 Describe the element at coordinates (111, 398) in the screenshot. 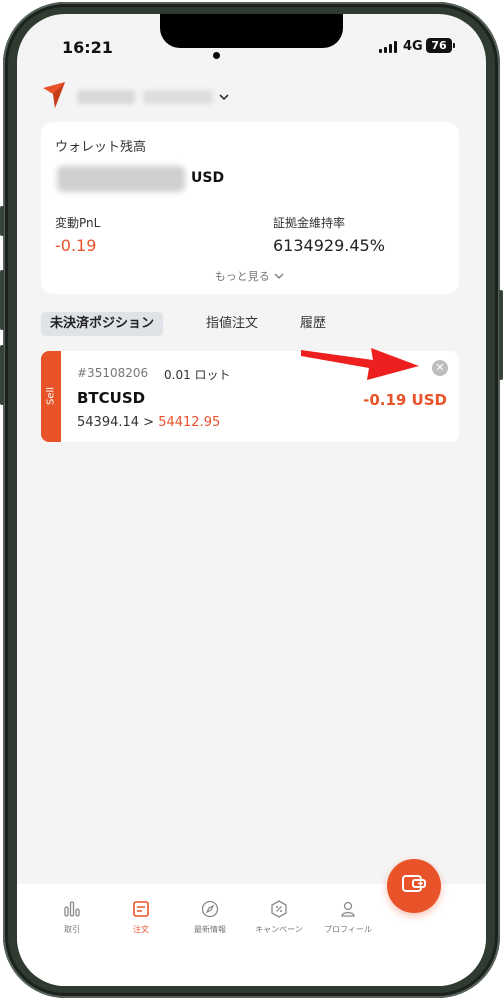

I see `symbol: BTCUSD` at that location.